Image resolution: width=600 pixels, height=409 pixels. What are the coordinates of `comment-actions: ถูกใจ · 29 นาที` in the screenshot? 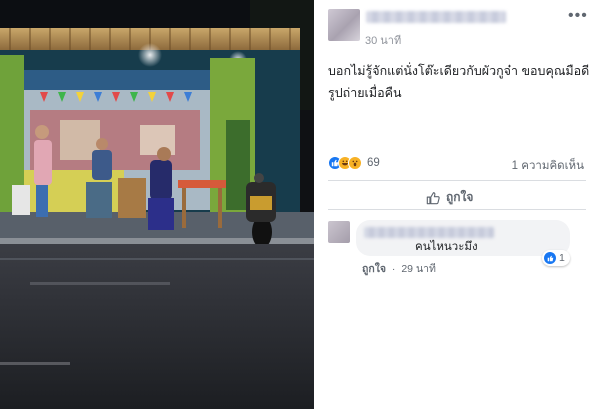 It's located at (399, 268).